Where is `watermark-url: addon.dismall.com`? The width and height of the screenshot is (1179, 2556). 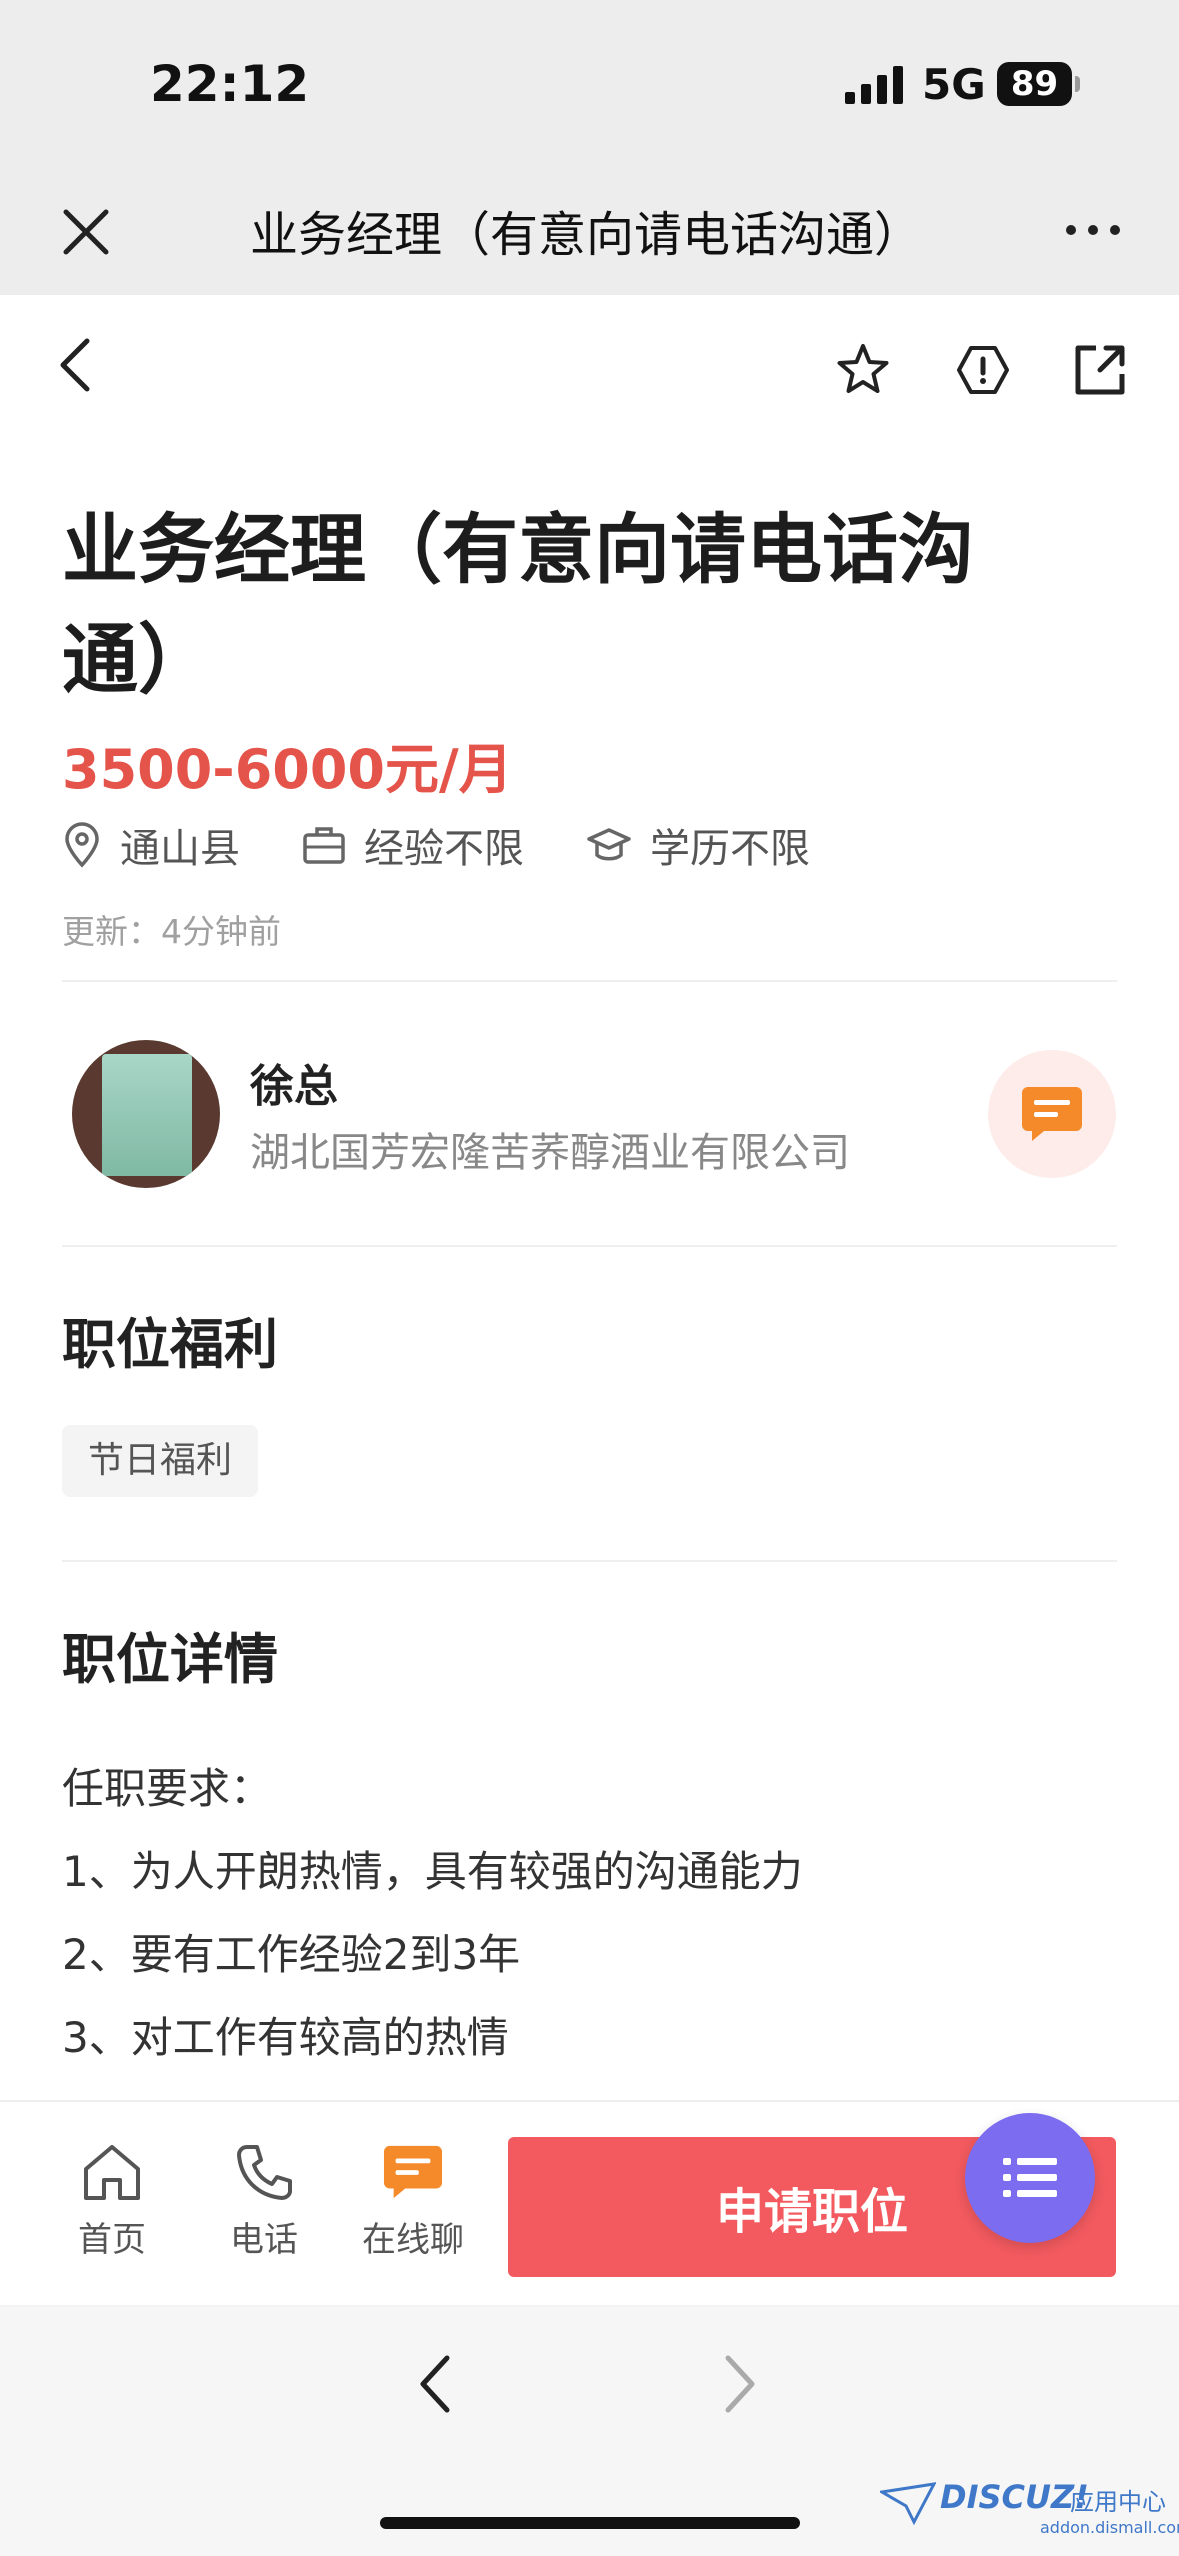 watermark-url: addon.dismall.com is located at coordinates (1109, 2527).